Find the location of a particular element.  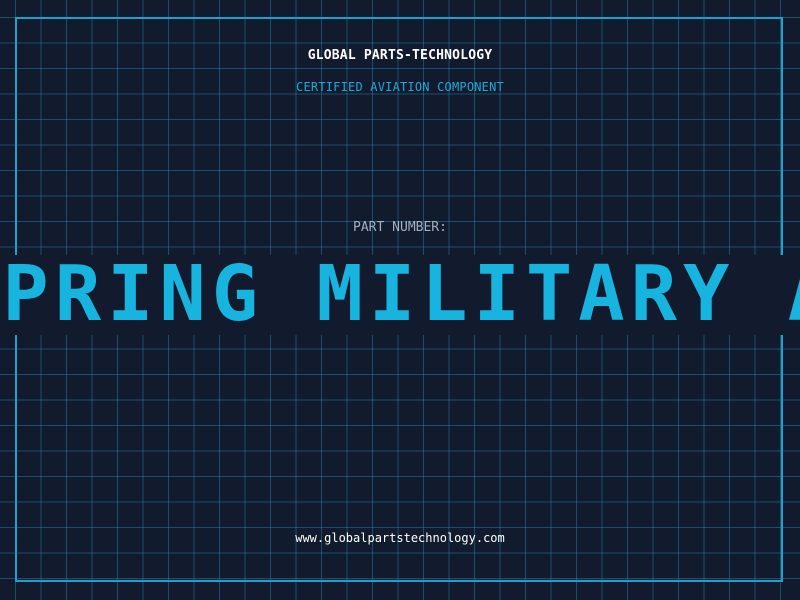

website-url: www.globalpartstechnology.com is located at coordinates (400, 538).